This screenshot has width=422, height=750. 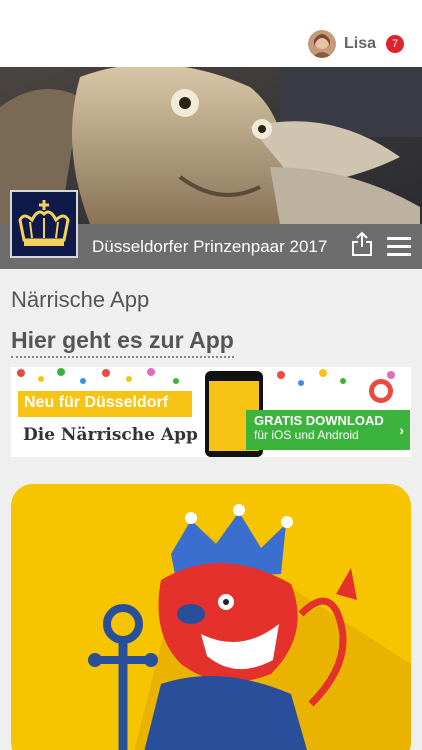 I want to click on user-name: Lisa, so click(x=360, y=44).